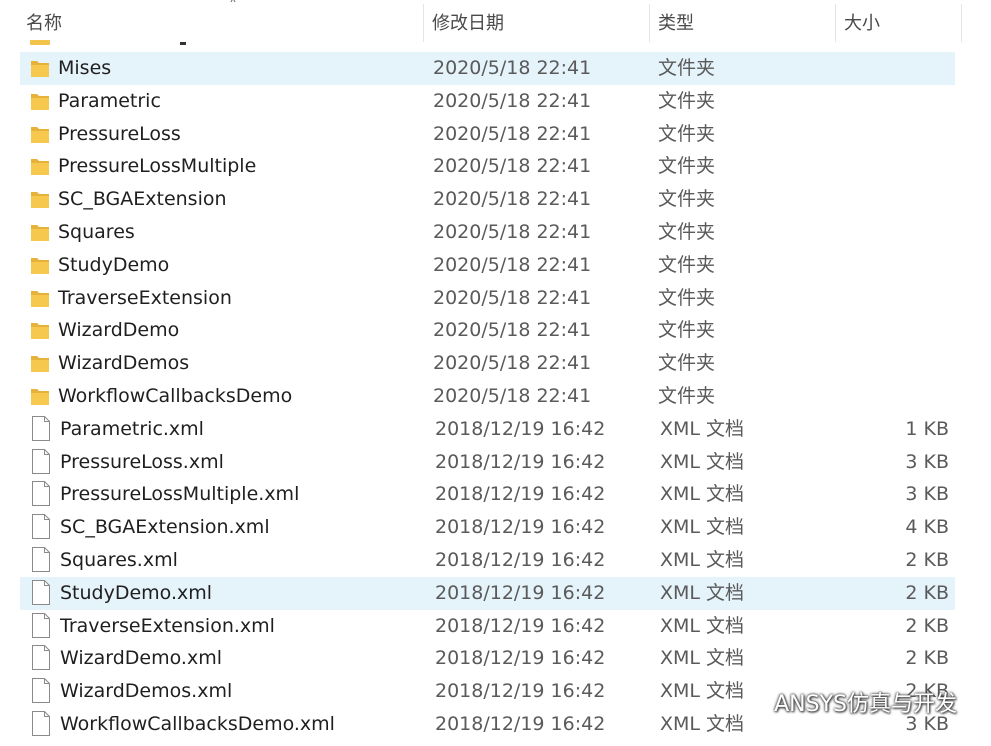 Image resolution: width=991 pixels, height=746 pixels. What do you see at coordinates (927, 559) in the screenshot?
I see `item-size: 2 KB` at bounding box center [927, 559].